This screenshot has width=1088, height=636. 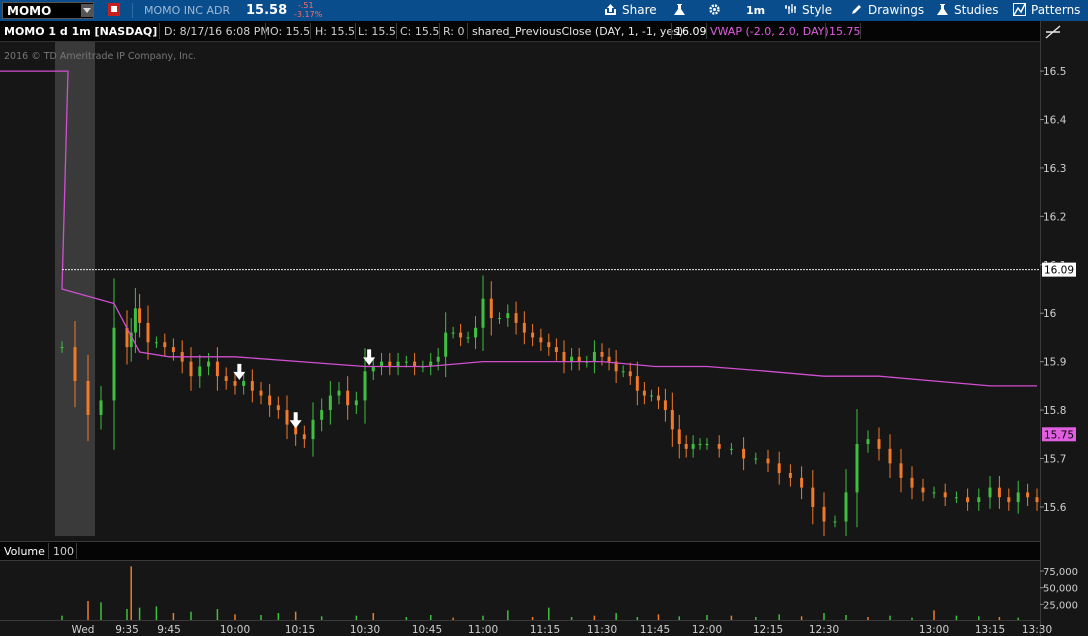 I want to click on alert-icon, so click(x=114, y=9).